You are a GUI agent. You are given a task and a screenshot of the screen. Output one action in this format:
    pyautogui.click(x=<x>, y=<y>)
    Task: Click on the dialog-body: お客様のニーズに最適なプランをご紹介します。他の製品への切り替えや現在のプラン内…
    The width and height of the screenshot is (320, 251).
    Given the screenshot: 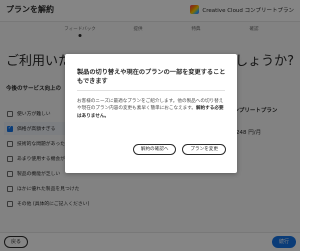 What is the action you would take?
    pyautogui.click(x=152, y=109)
    